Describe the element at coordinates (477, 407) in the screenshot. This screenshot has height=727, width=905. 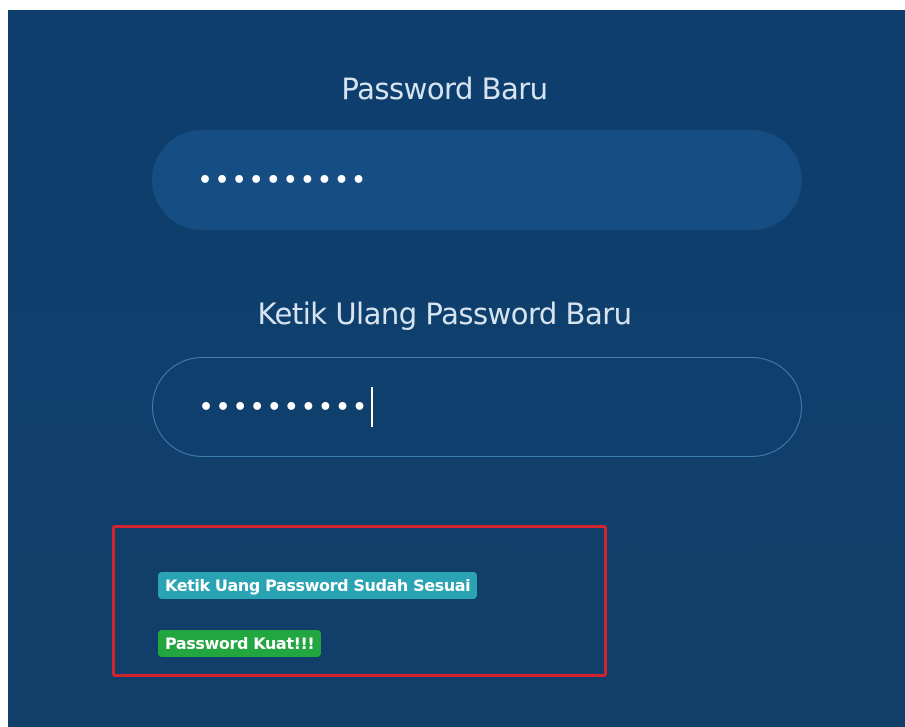
I see `confirm-password-input: ••••••••••` at that location.